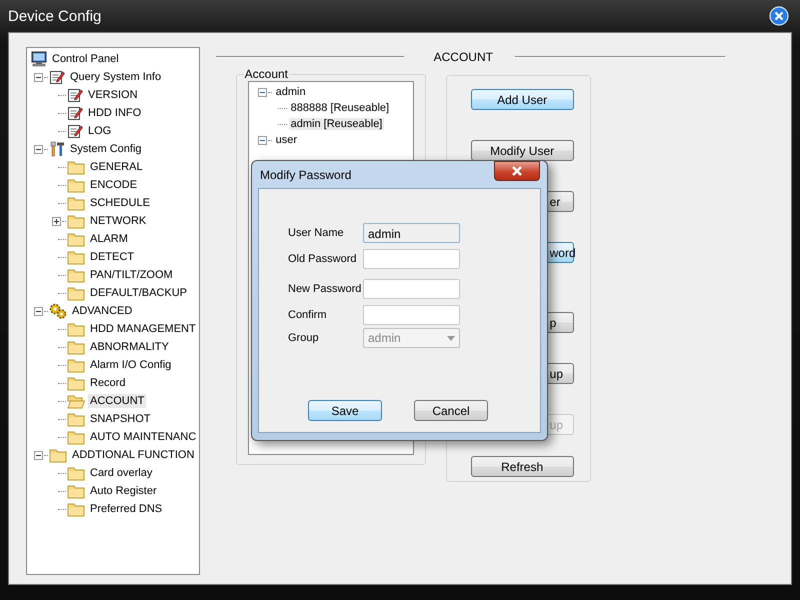 Image resolution: width=800 pixels, height=600 pixels. I want to click on tree-item: ADDTIONAL FUNCTION, so click(133, 455).